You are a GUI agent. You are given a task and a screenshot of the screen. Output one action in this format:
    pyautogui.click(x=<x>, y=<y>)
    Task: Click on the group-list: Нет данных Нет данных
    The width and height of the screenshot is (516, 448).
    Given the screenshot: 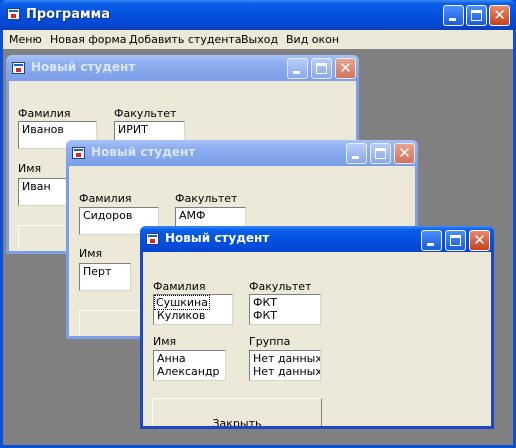 What is the action you would take?
    pyautogui.click(x=285, y=365)
    